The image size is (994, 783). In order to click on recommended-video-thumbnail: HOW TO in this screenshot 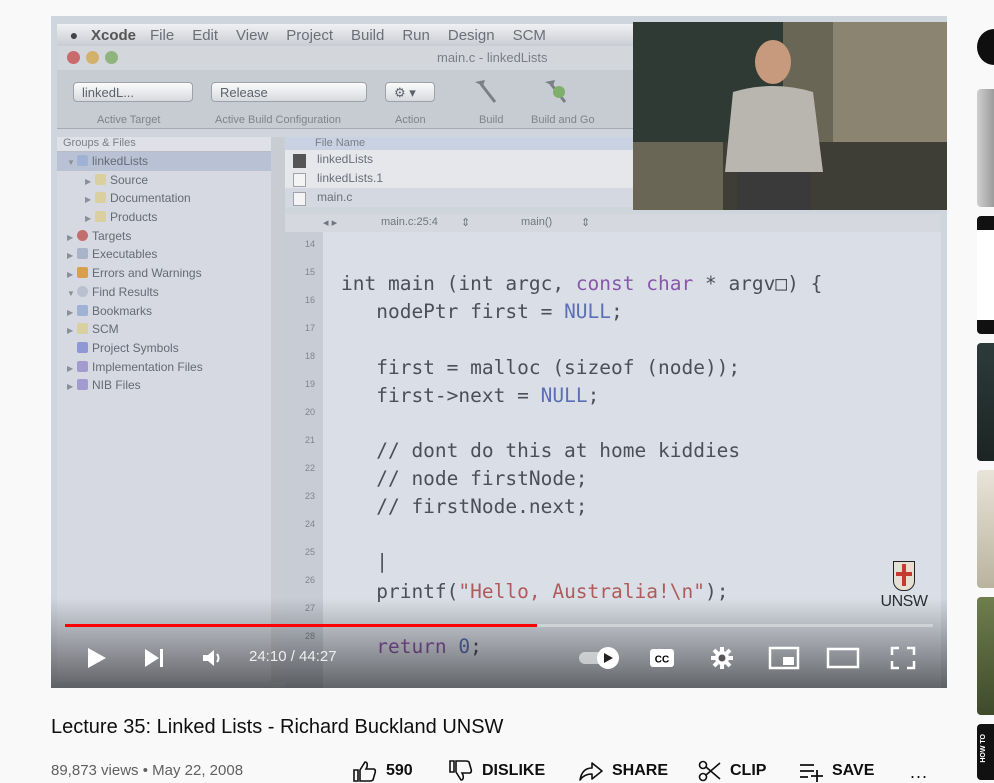, I will do `click(985, 752)`.